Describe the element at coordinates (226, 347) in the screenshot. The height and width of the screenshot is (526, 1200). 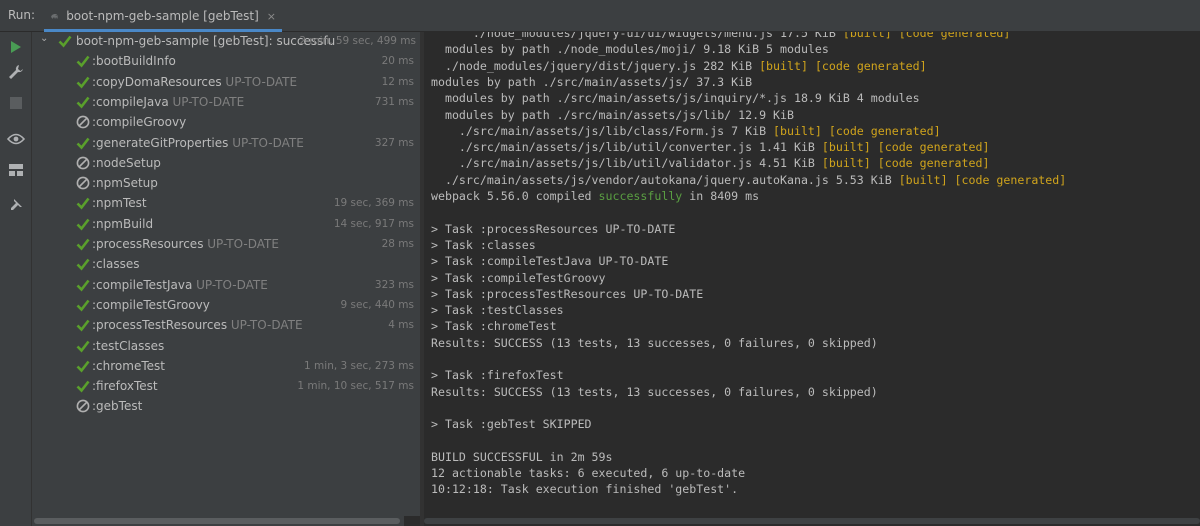
I see `task-row: :testClasses` at that location.